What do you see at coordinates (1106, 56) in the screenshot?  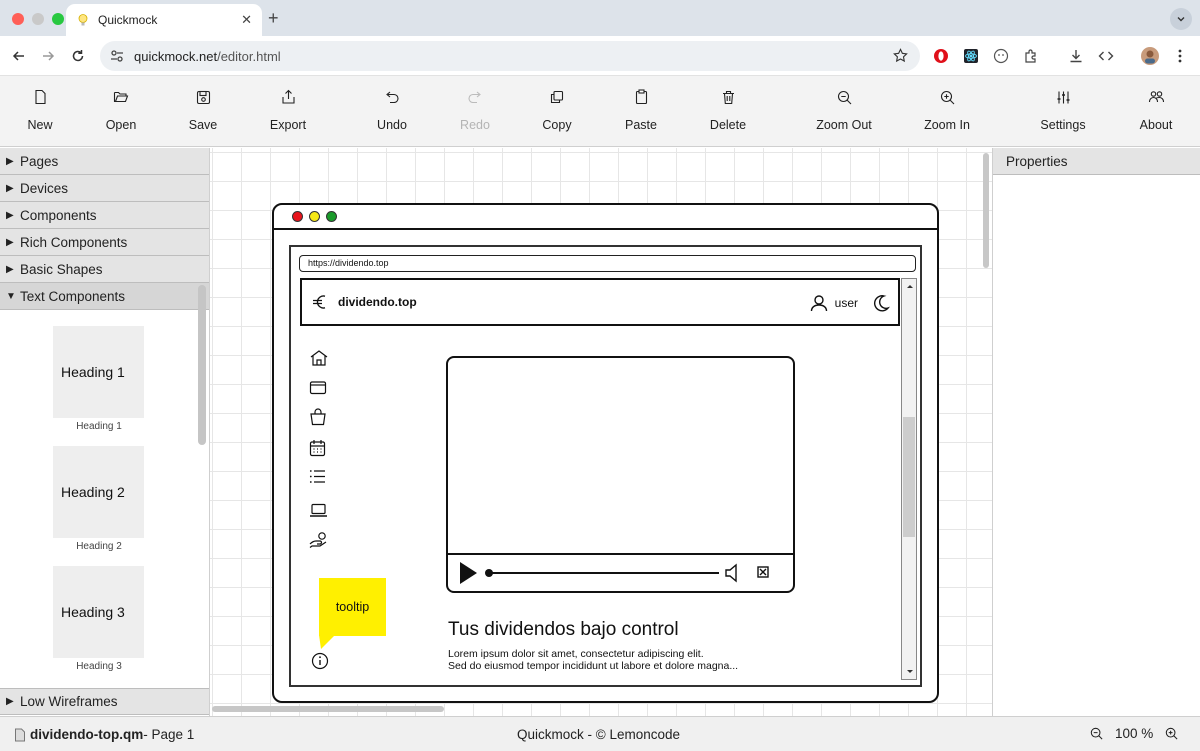 I see `devtools-code-icon` at bounding box center [1106, 56].